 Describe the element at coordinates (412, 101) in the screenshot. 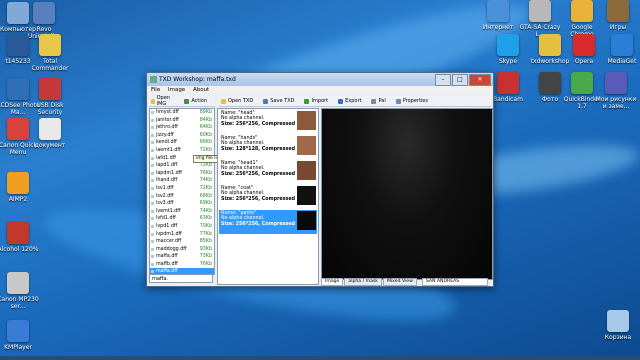

I see `properties-button: Properties` at that location.